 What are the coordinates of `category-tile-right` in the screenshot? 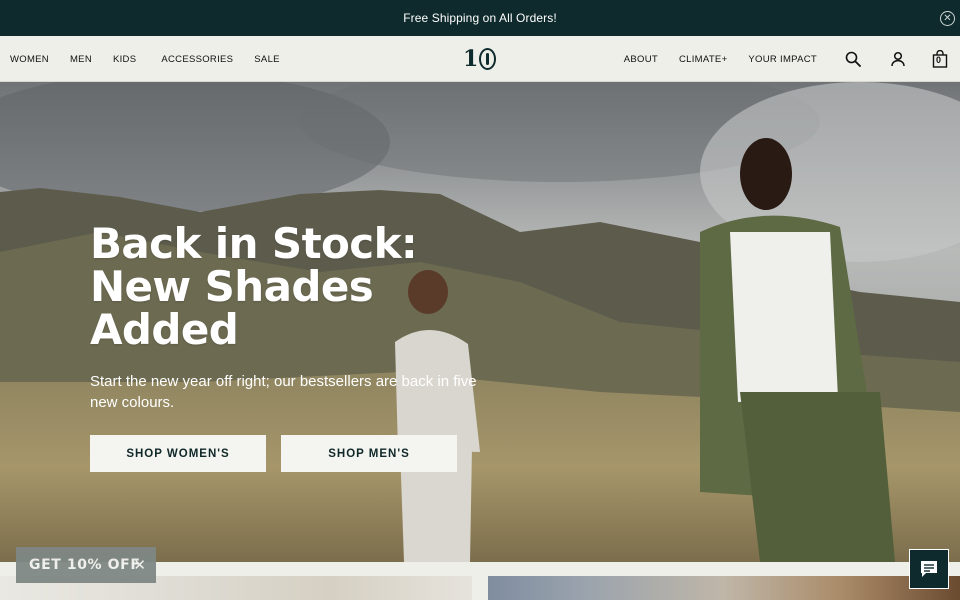 It's located at (724, 588).